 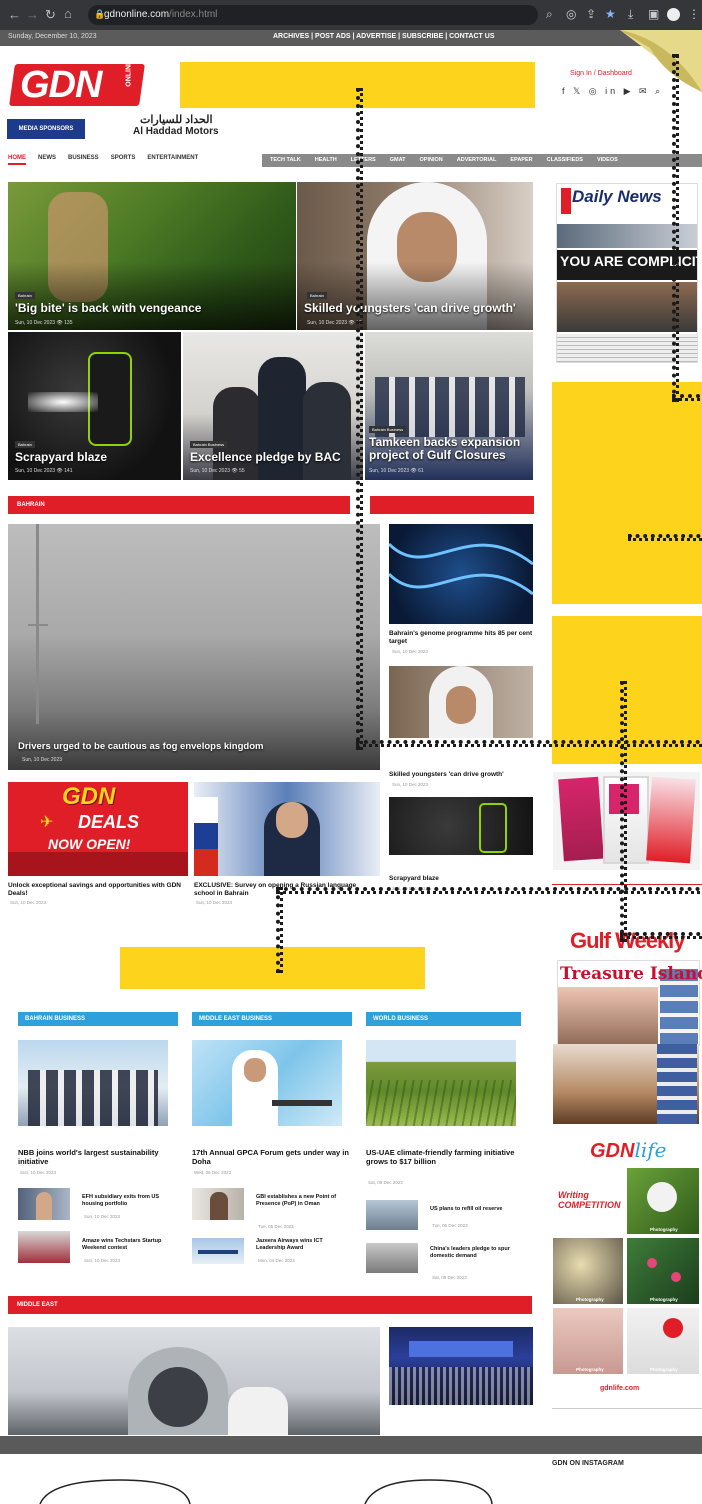 I want to click on photo-tile-sunset, so click(x=588, y=1271).